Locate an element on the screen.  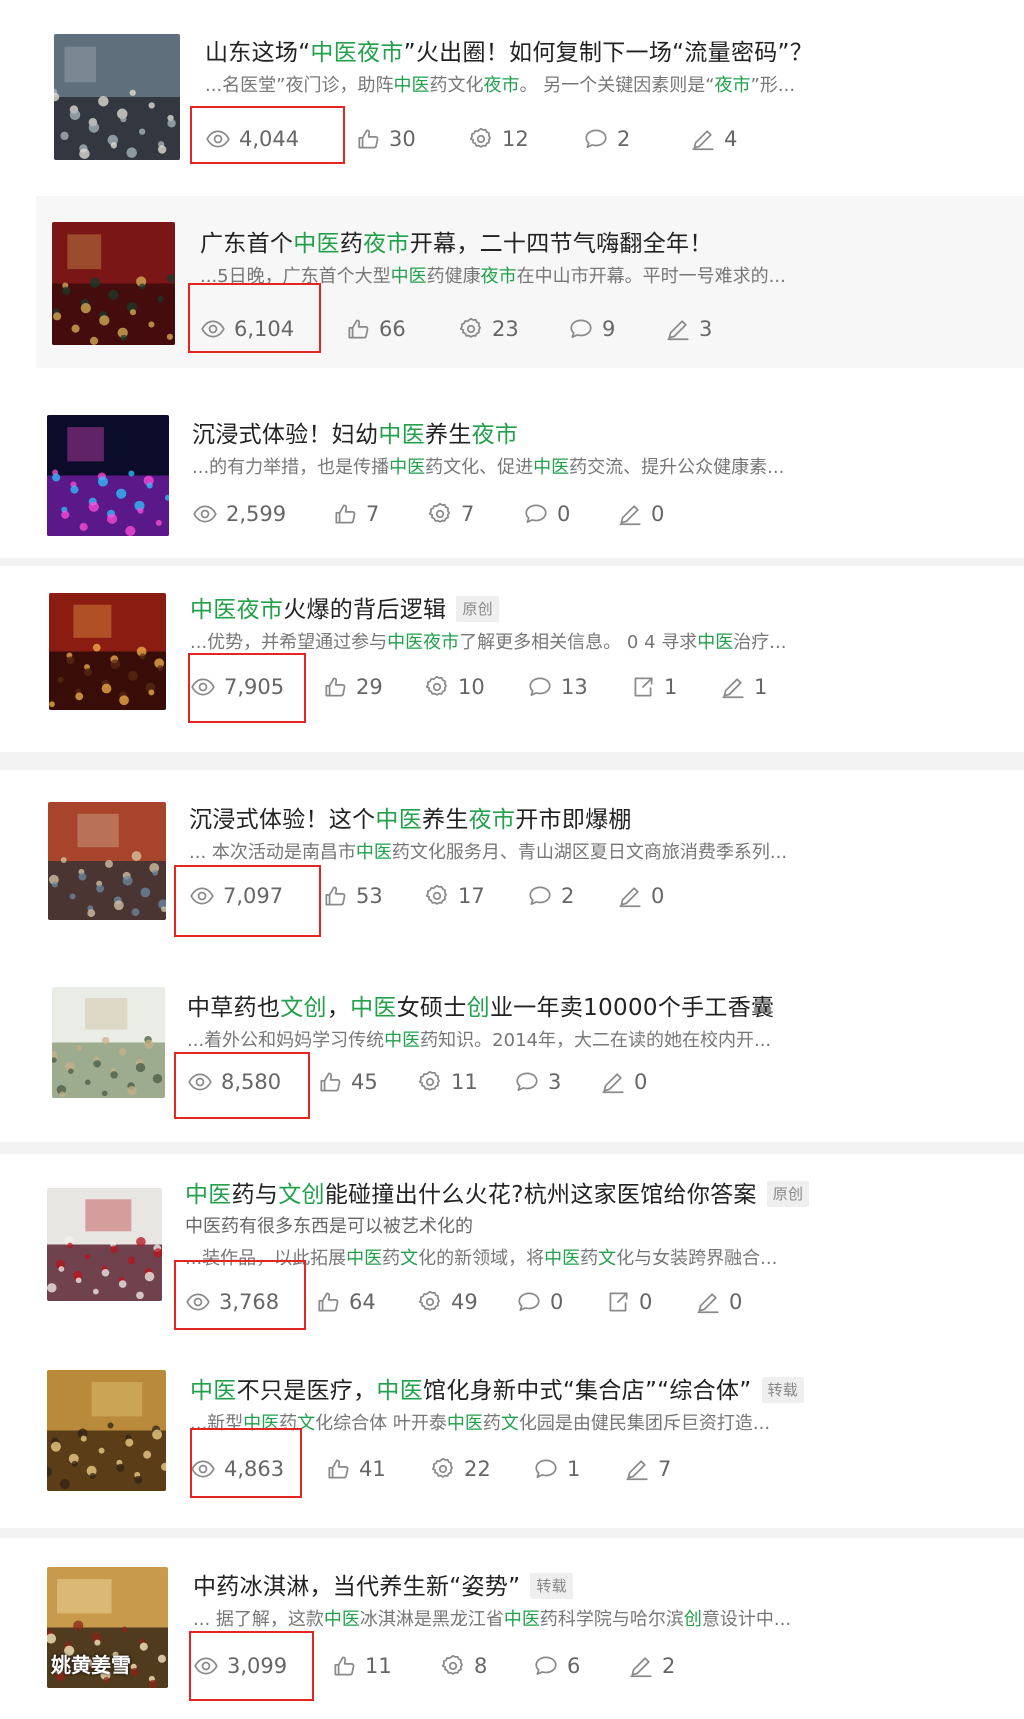
stat-gear: 17 is located at coordinates (454, 896).